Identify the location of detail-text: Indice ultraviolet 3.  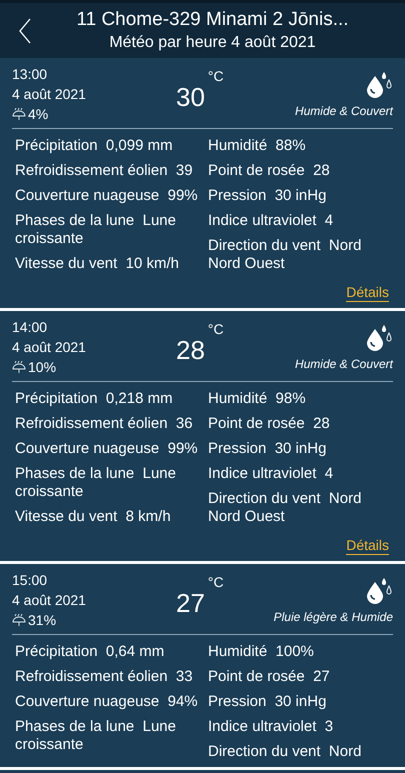
(271, 727).